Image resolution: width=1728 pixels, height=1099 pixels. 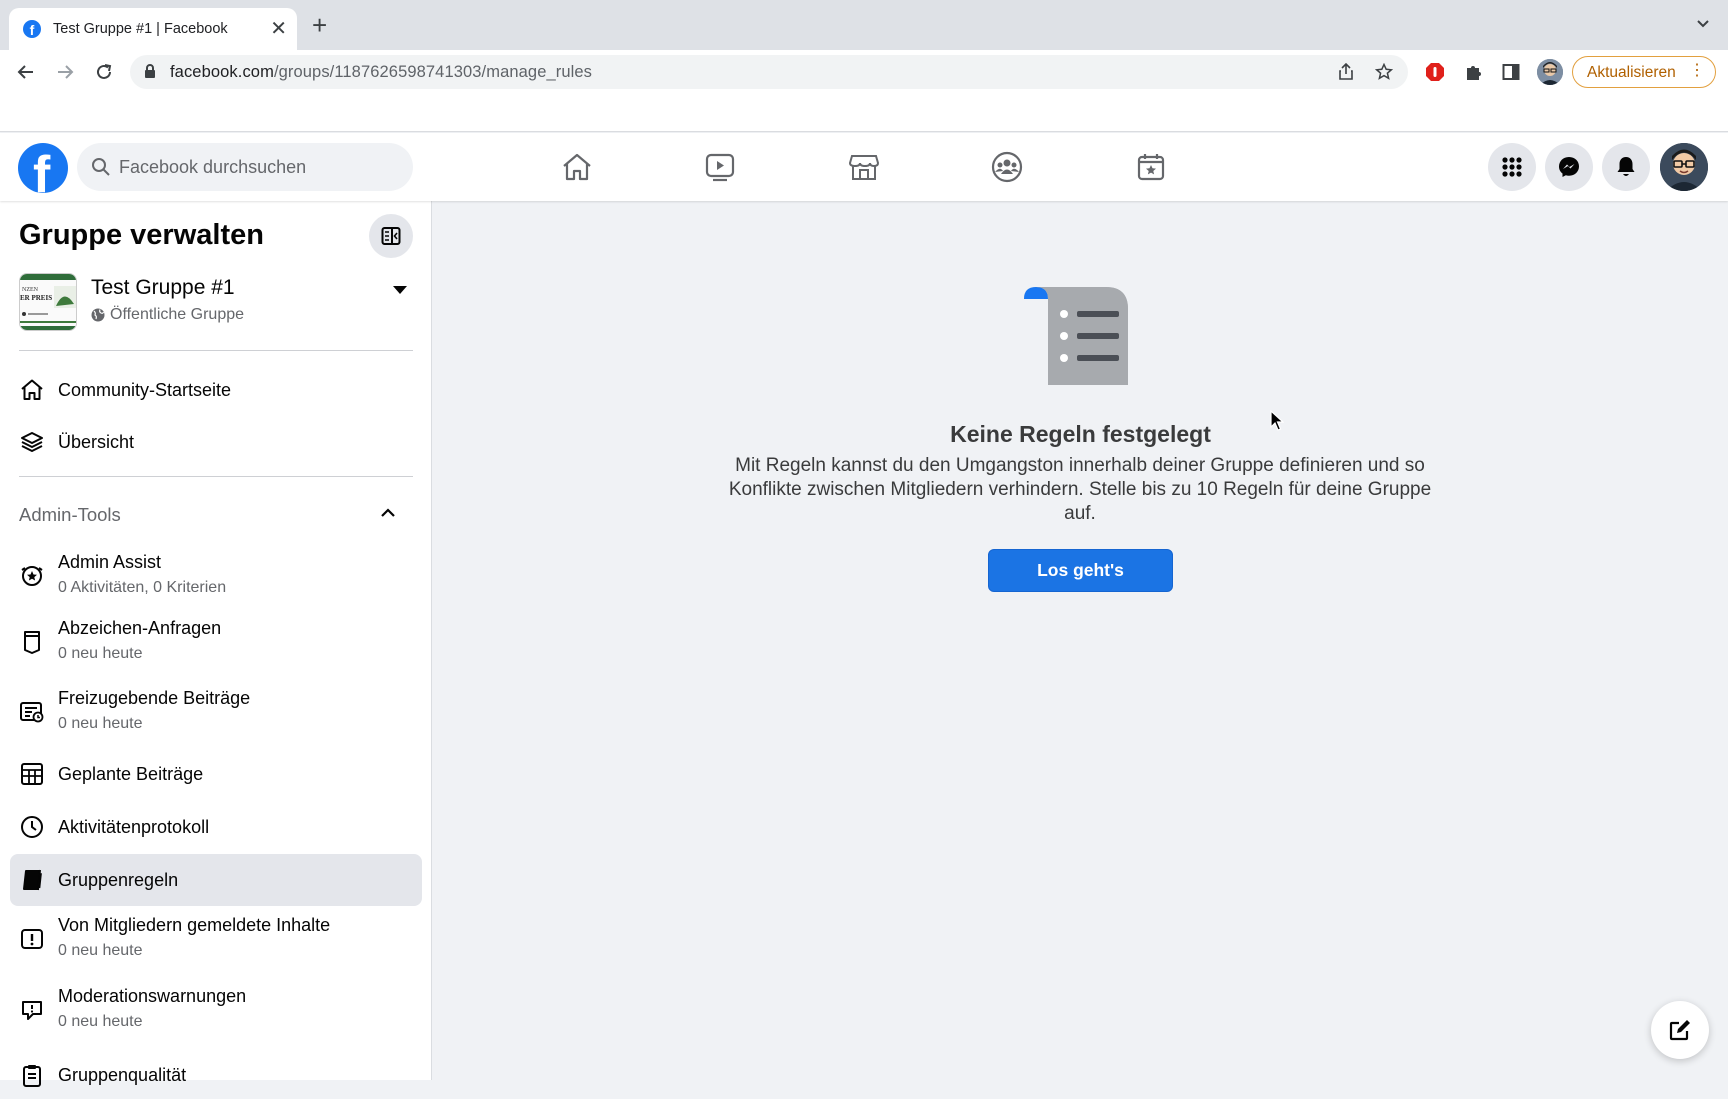 I want to click on rules-book-icon, so click(x=32, y=880).